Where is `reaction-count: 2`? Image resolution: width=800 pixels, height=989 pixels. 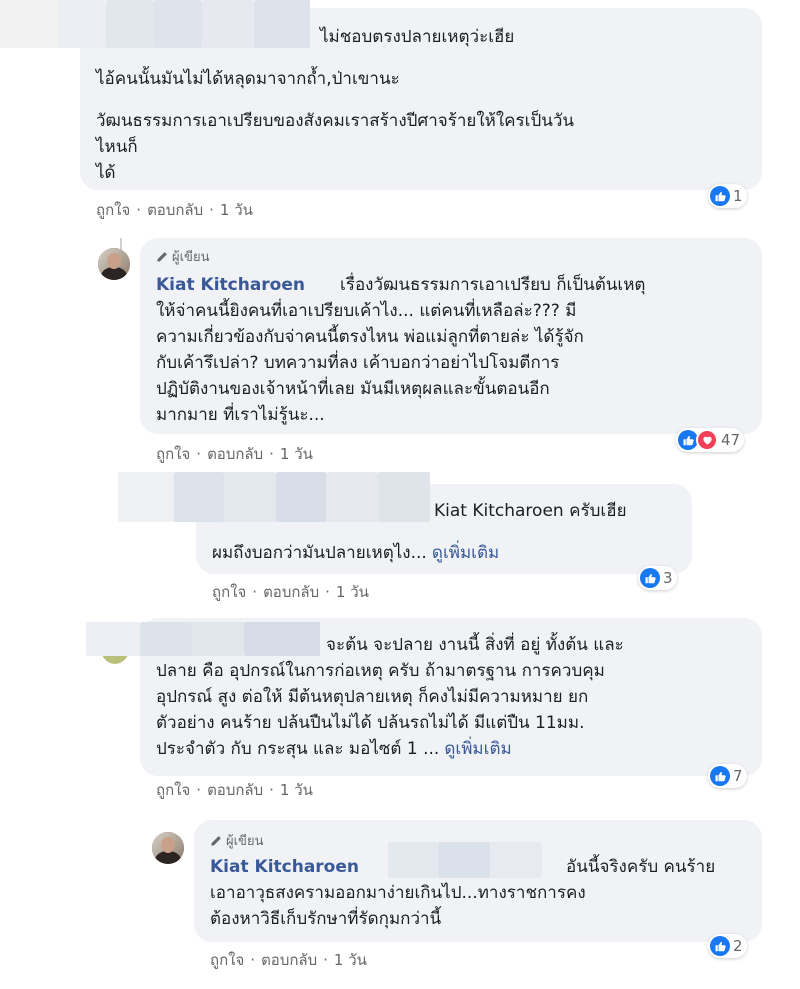 reaction-count: 2 is located at coordinates (738, 946).